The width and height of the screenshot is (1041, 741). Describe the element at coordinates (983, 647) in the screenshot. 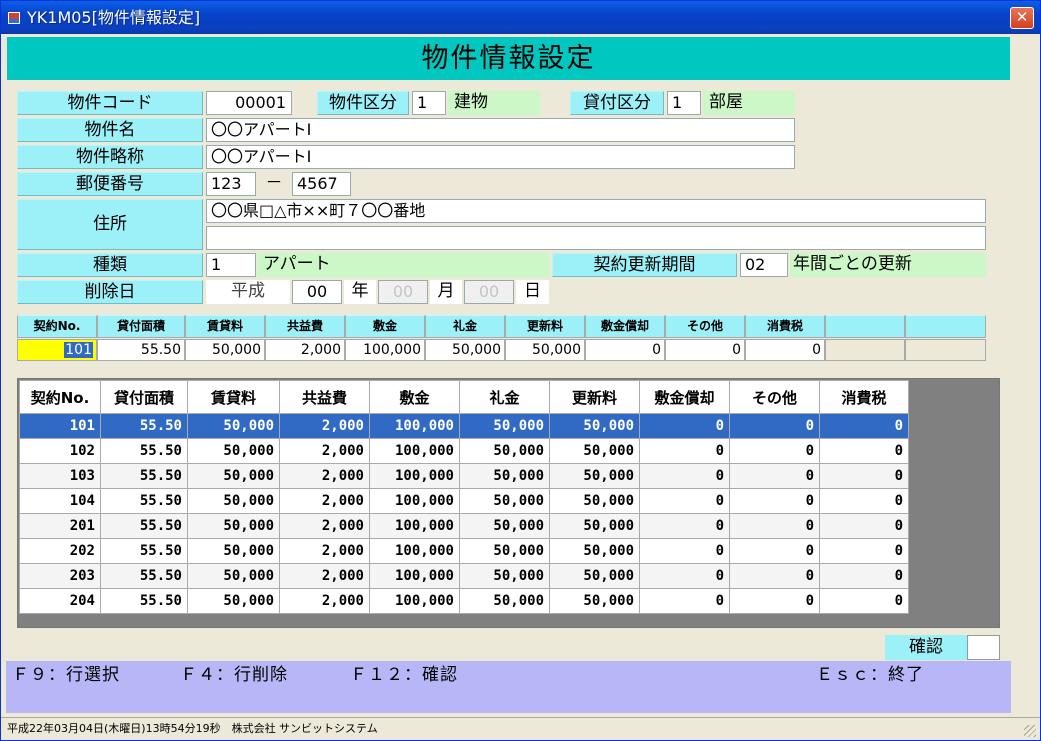

I see `confirm-field` at that location.